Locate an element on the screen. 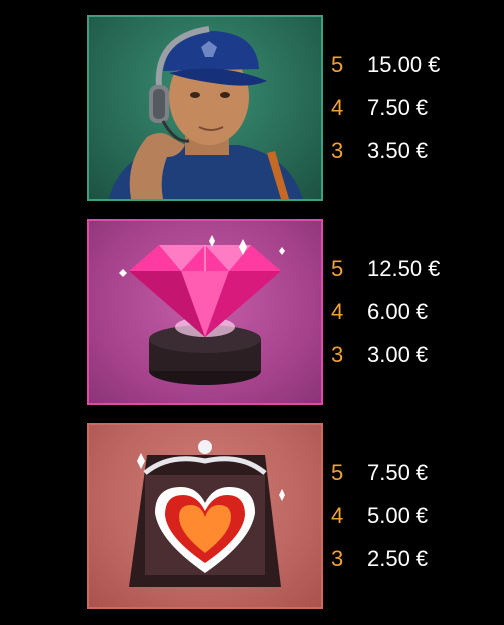 This screenshot has width=504, height=625. pink-diamond-symbol-tile is located at coordinates (205, 312).